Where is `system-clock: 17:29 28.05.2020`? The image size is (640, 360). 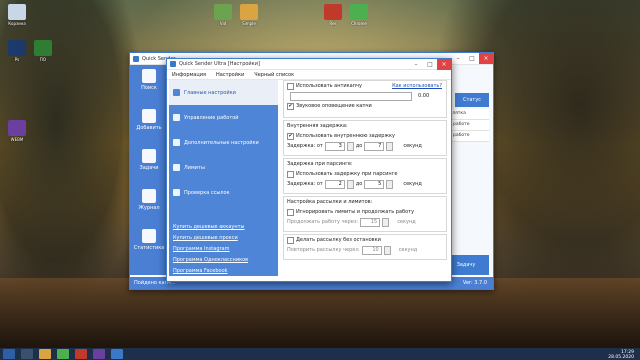 system-clock: 17:29 28.05.2020 is located at coordinates (621, 355).